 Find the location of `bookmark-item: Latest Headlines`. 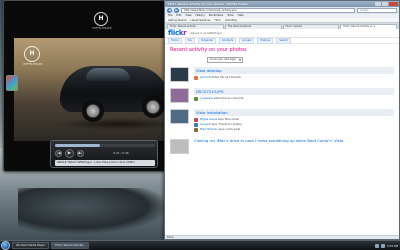

bookmark-item: Latest Headlines is located at coordinates (200, 20).